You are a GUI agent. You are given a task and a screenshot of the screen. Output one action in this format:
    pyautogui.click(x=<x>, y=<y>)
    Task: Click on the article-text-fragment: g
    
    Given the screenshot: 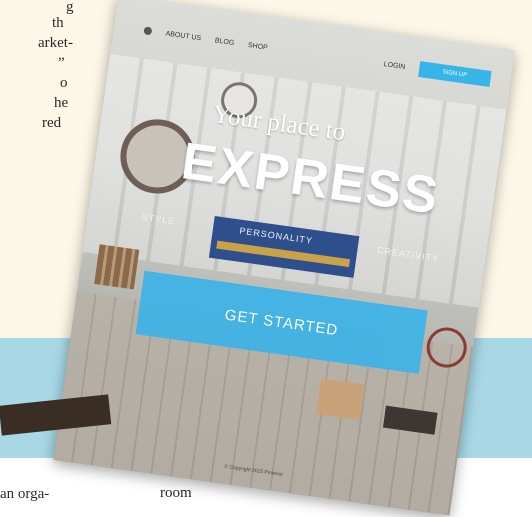 What is the action you would take?
    pyautogui.click(x=70, y=7)
    